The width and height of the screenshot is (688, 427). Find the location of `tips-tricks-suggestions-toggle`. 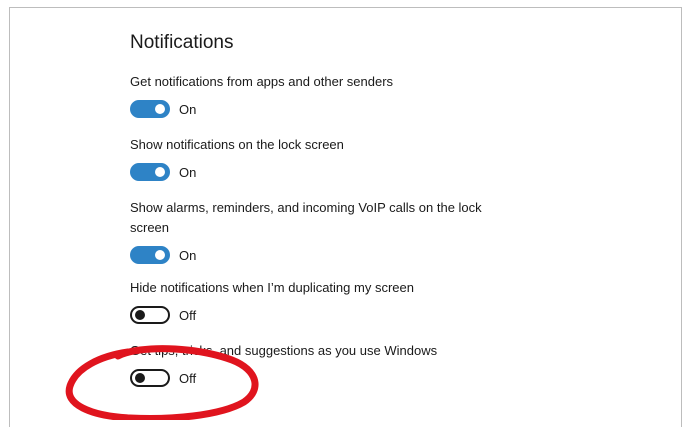

tips-tricks-suggestions-toggle is located at coordinates (150, 378).